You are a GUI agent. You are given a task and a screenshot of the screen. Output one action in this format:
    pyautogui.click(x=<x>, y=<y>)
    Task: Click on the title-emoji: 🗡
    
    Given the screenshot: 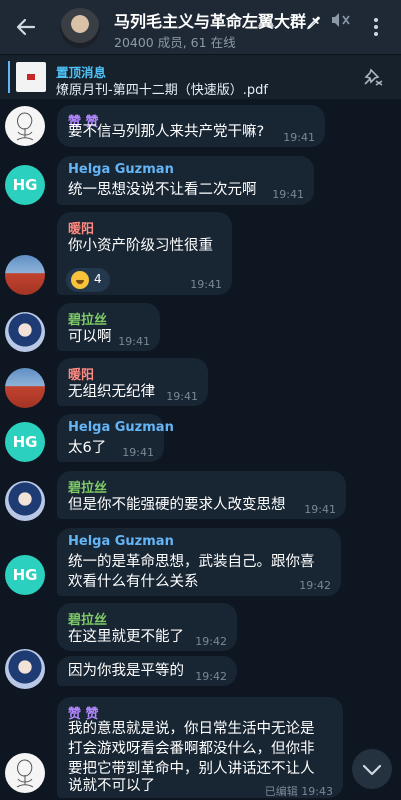 What is the action you would take?
    pyautogui.click(x=314, y=23)
    